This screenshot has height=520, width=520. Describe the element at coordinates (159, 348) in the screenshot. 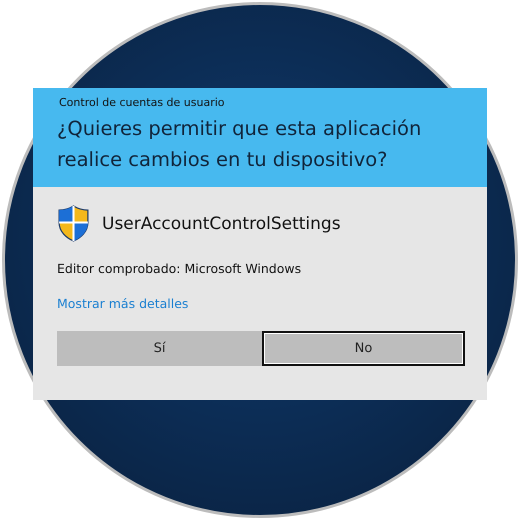

I see `dialog-button: Sí` at that location.